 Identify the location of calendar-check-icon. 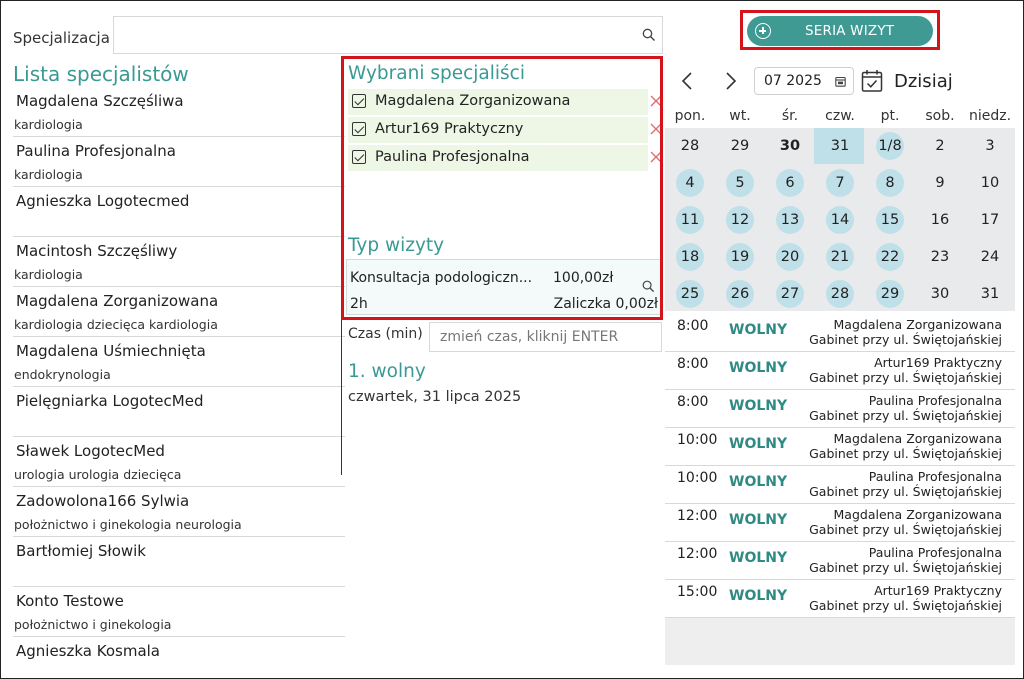
(872, 81).